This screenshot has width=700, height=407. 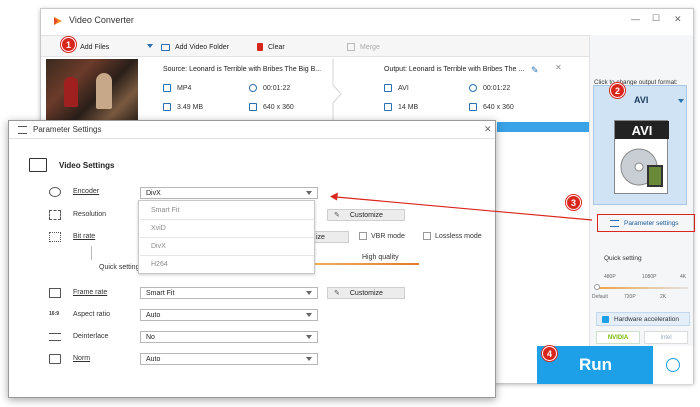 I want to click on step-badge-2: 2, so click(x=617, y=90).